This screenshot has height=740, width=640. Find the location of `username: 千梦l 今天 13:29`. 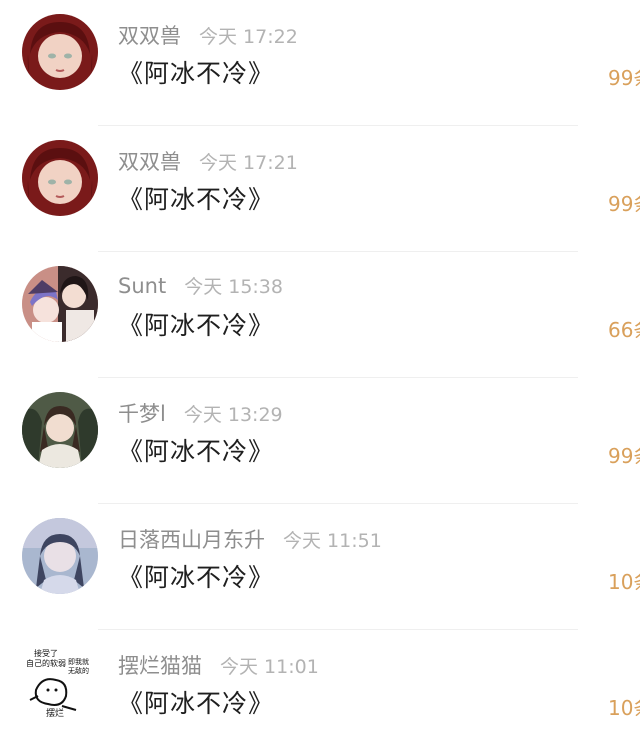

username: 千梦l 今天 13:29 is located at coordinates (200, 413).